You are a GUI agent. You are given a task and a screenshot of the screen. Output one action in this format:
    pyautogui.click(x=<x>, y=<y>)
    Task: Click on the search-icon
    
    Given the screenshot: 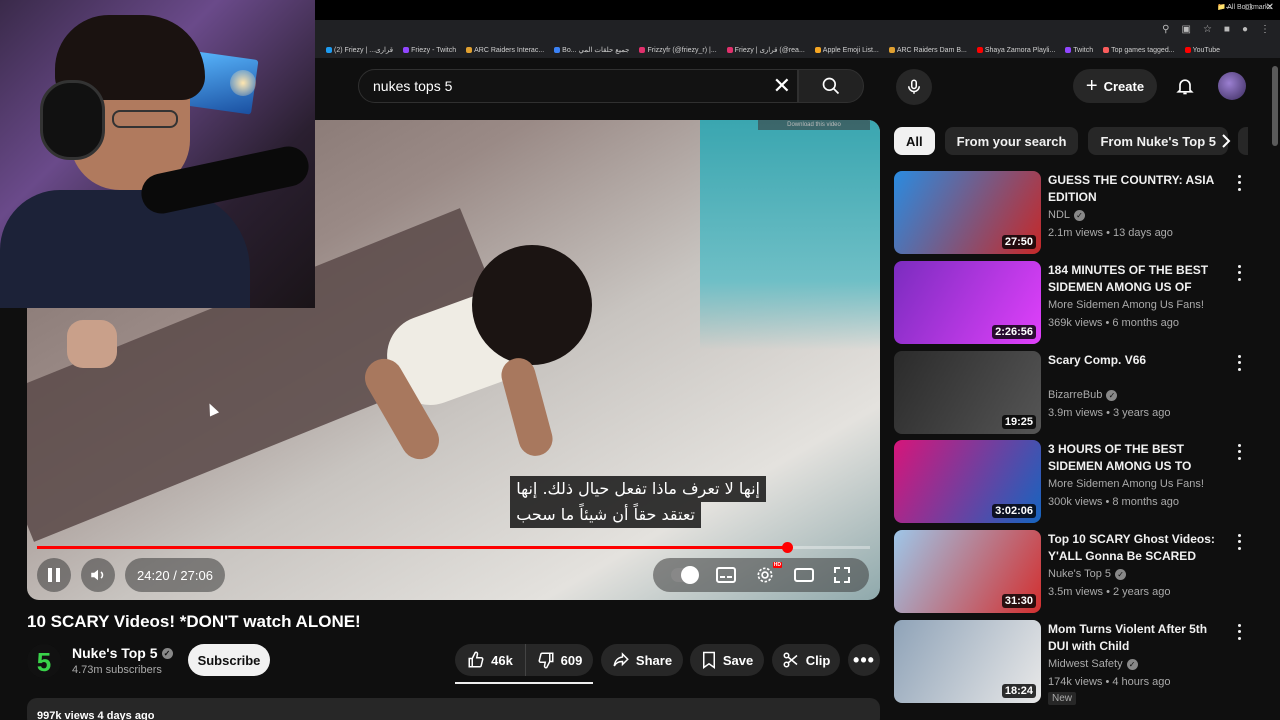 What is the action you would take?
    pyautogui.click(x=831, y=86)
    